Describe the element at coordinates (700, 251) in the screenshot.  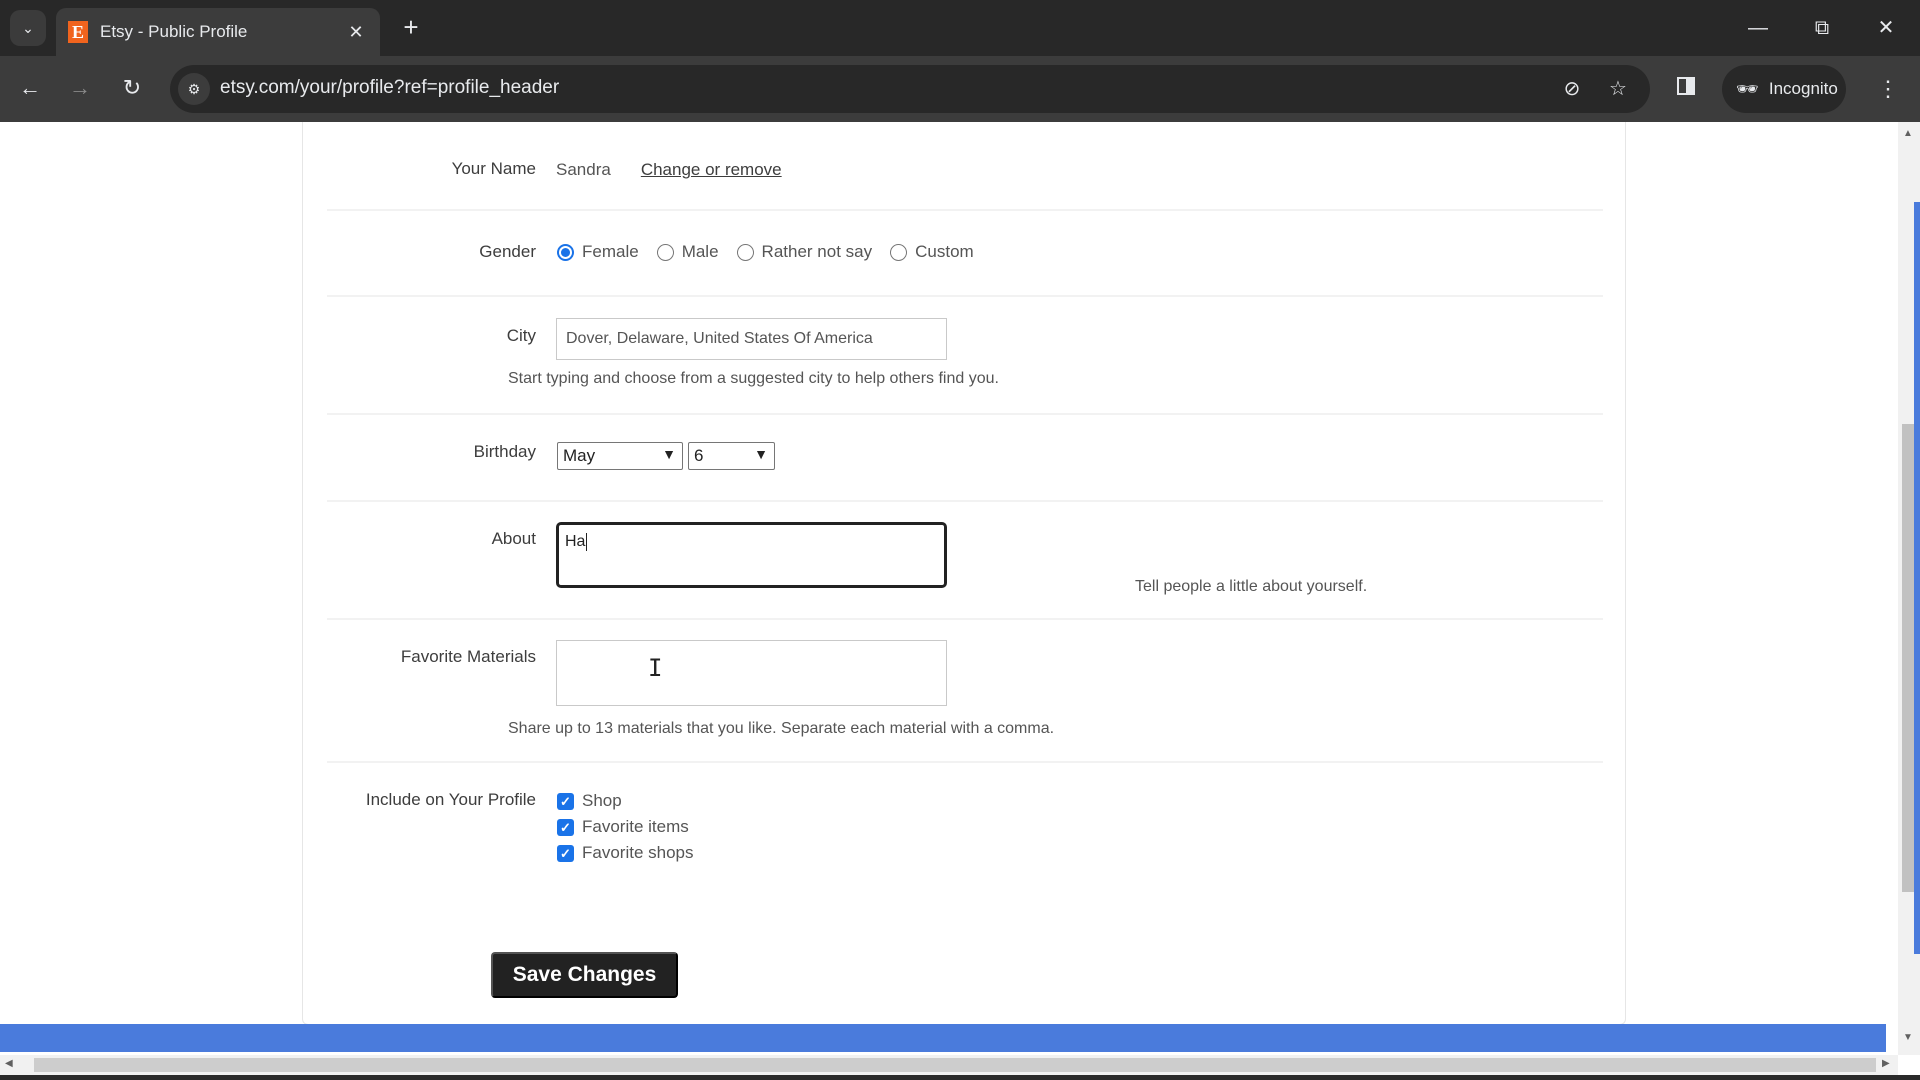
I see `radio-label: Male` at that location.